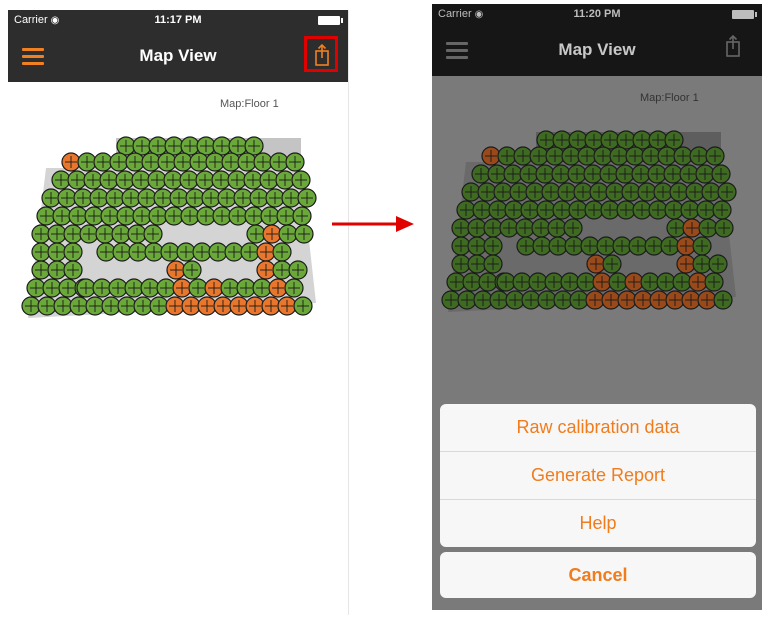 The width and height of the screenshot is (763, 620). Describe the element at coordinates (598, 428) in the screenshot. I see `raw-calibration-data-button: Raw calibration data` at that location.